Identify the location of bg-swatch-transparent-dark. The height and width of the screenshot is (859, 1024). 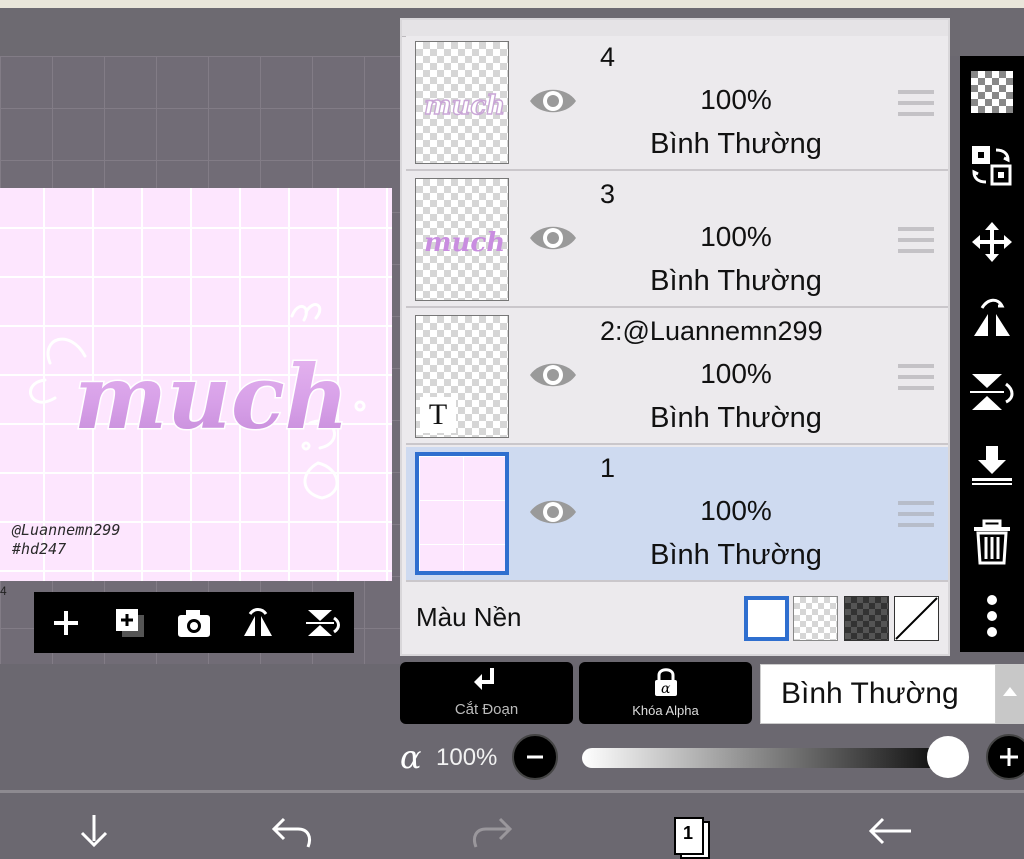
(866, 618).